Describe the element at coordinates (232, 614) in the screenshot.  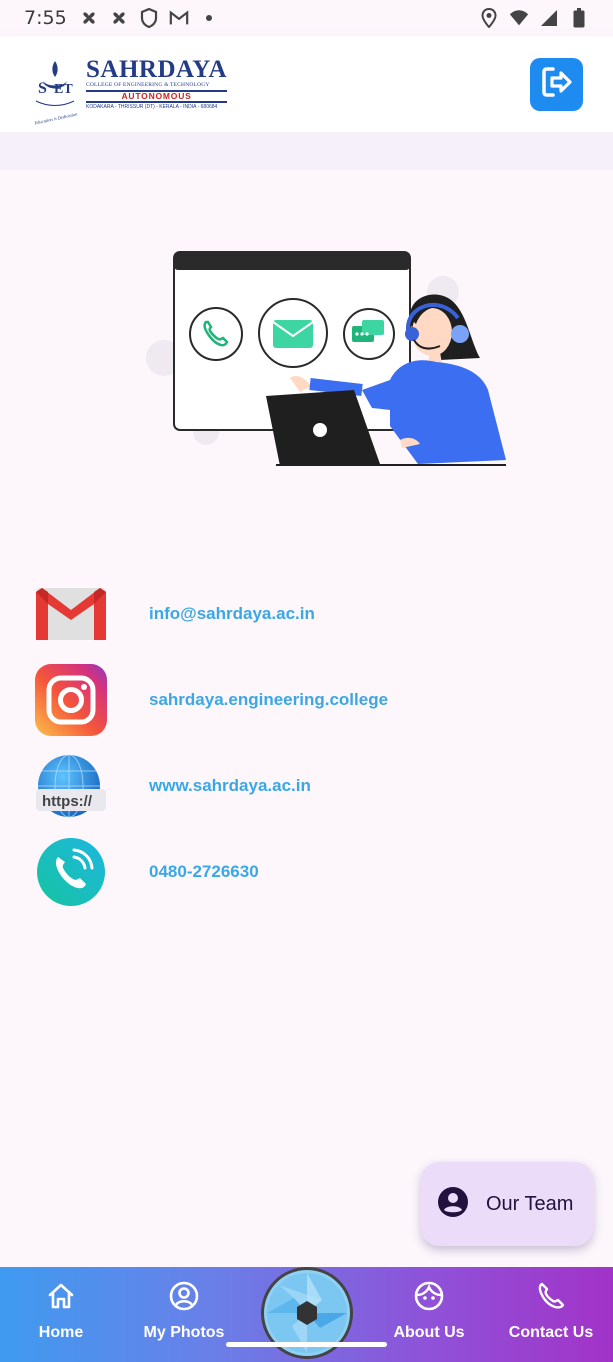
I see `email-link: info@sahrdaya.ac.in` at that location.